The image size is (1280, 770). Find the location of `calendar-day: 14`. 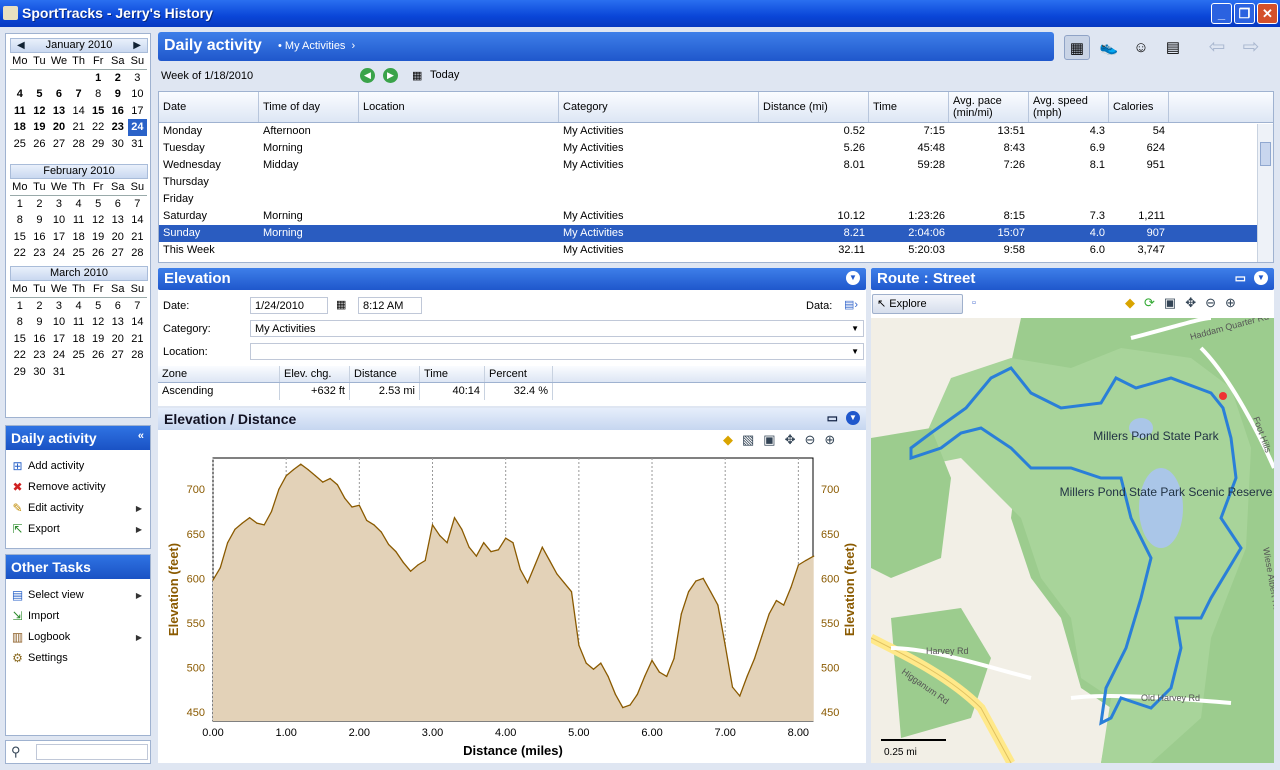

calendar-day: 14 is located at coordinates (79, 111).